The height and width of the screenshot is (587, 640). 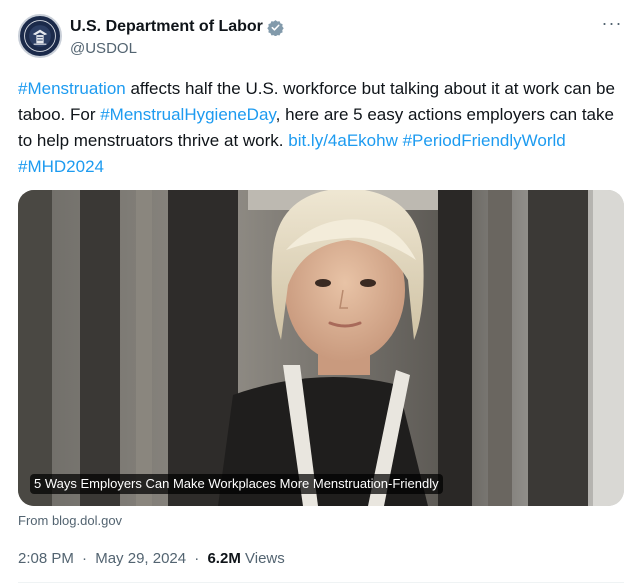 I want to click on divider, so click(x=321, y=582).